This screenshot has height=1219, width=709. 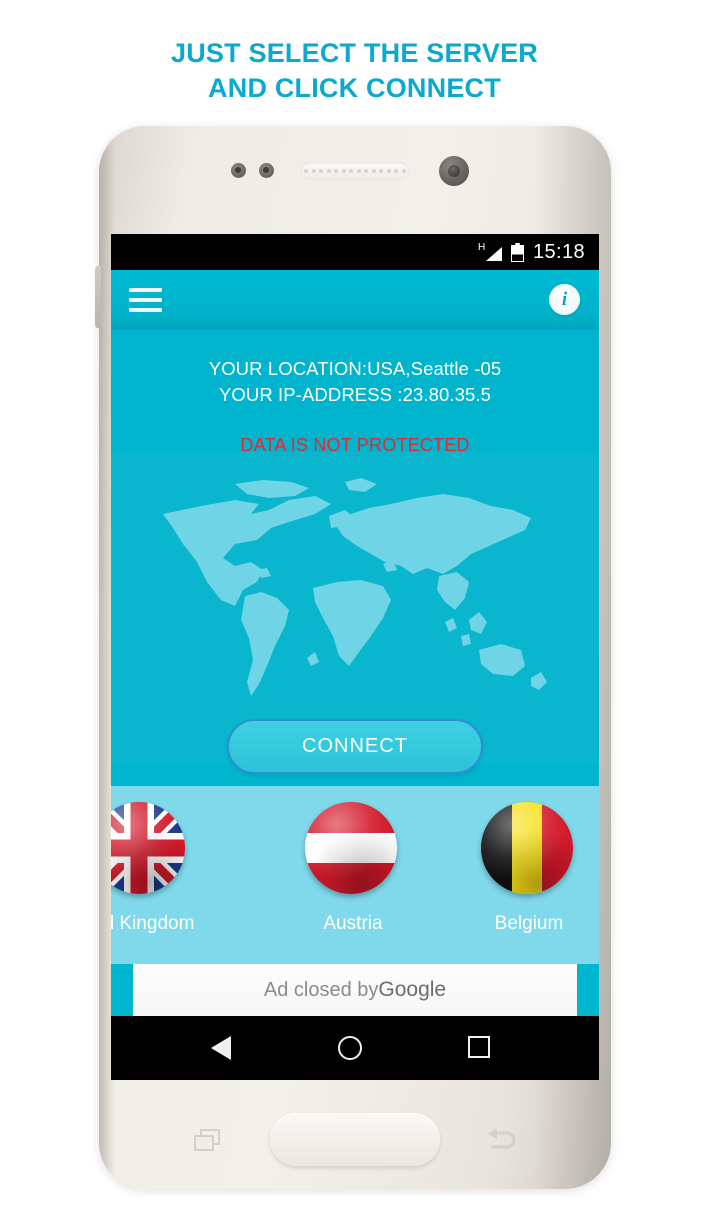 I want to click on server-label: Belgium, so click(x=529, y=923).